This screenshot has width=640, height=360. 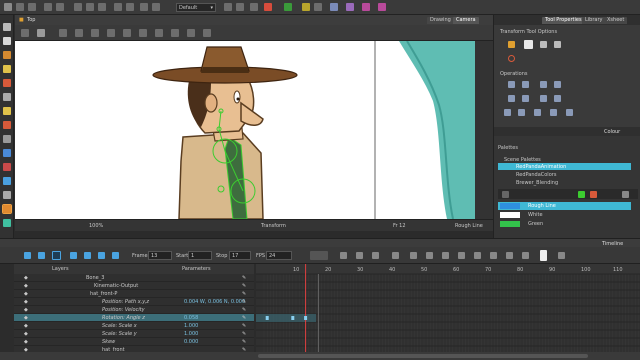 I want to click on layer-row: ◆ Skew 0.000 ✎, so click(x=134, y=342).